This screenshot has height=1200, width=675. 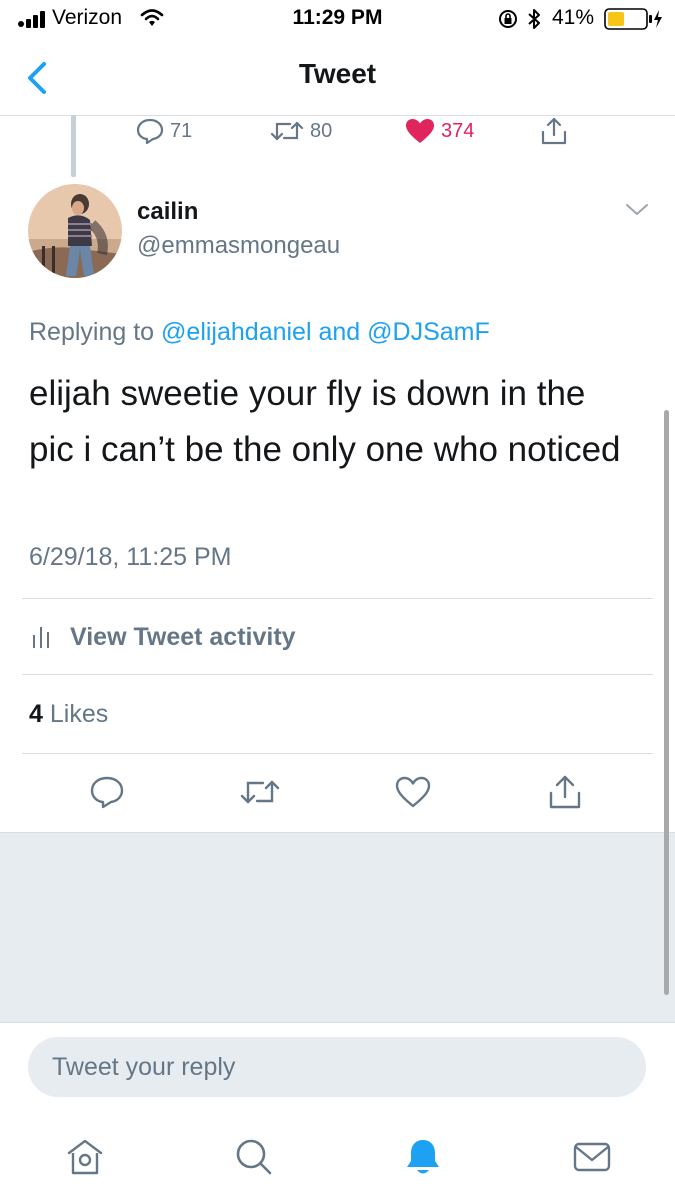 What do you see at coordinates (534, 19) in the screenshot?
I see `bluetooth-icon` at bounding box center [534, 19].